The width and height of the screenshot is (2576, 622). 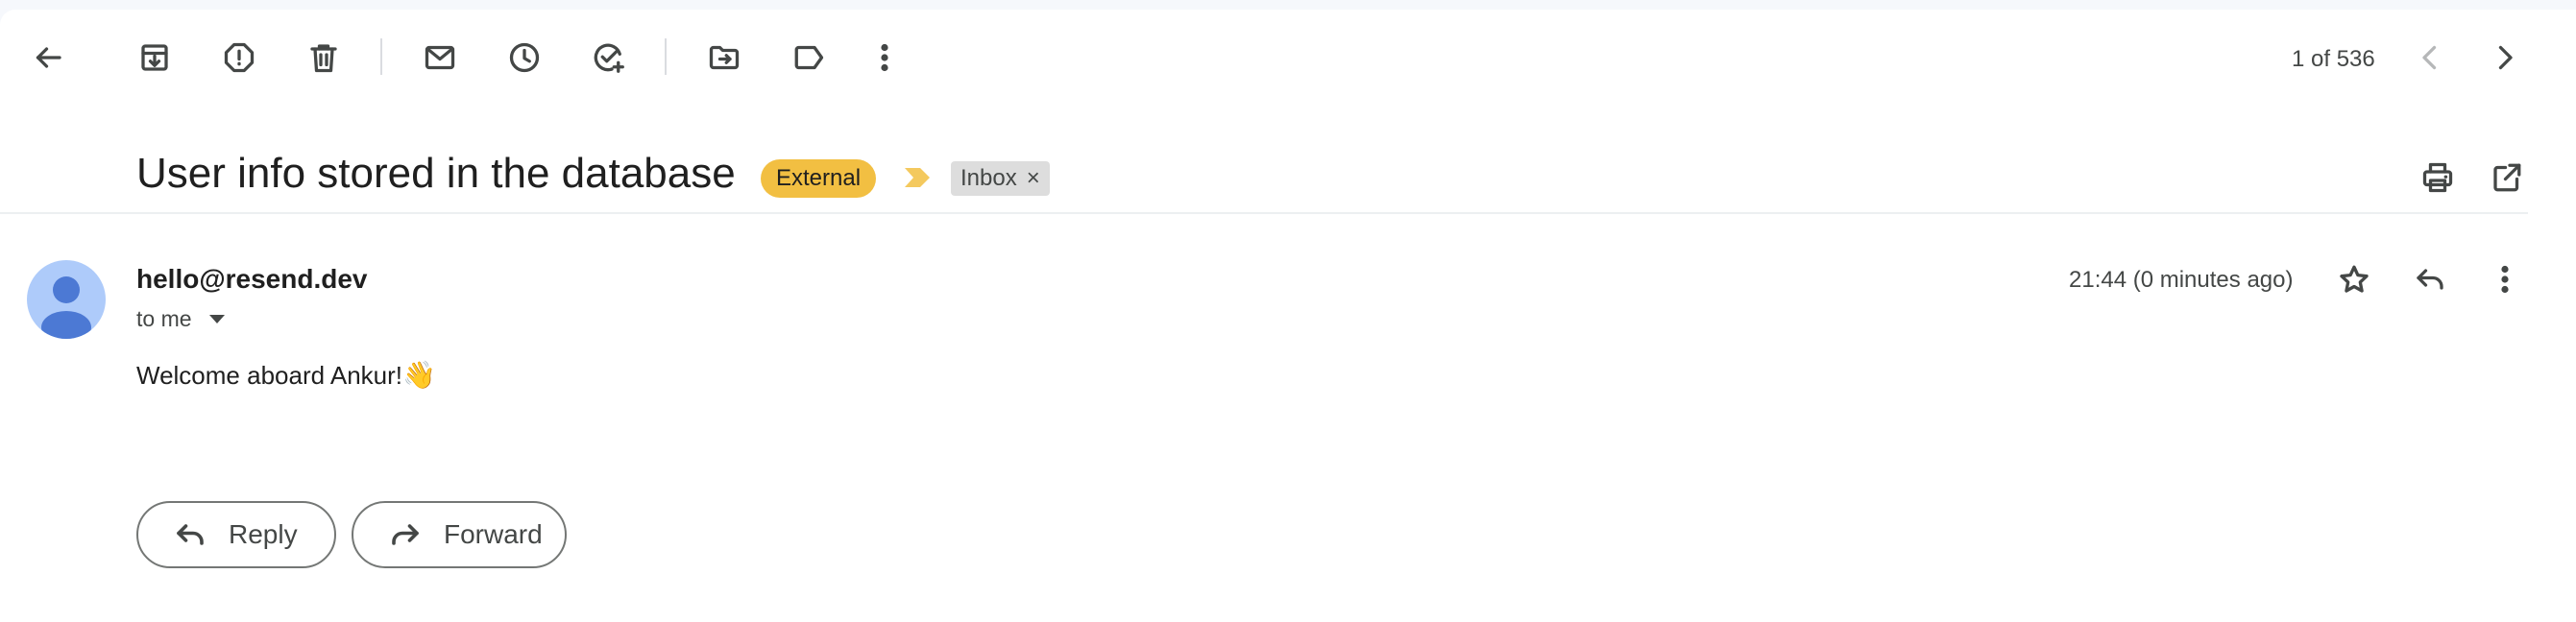 I want to click on print-all-button, so click(x=2438, y=178).